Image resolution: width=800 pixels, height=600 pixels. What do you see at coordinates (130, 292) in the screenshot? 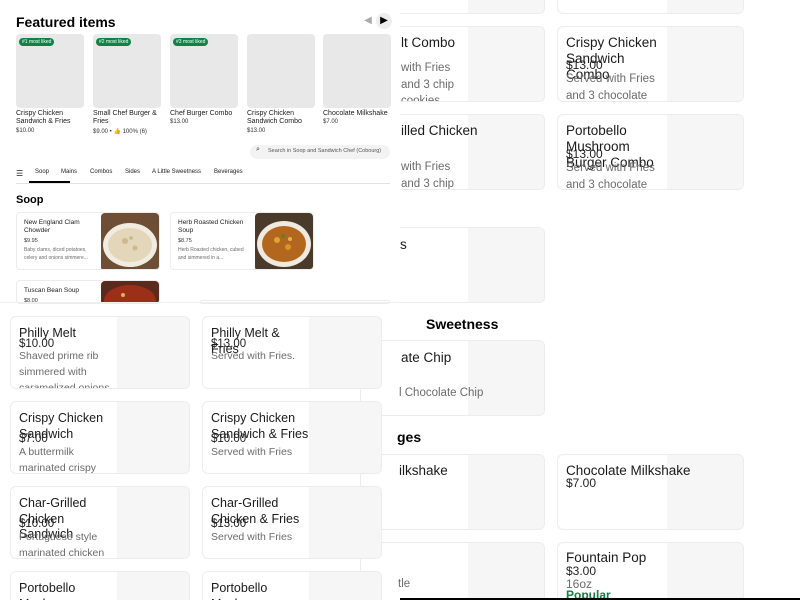
I see `bean-soup-image` at bounding box center [130, 292].